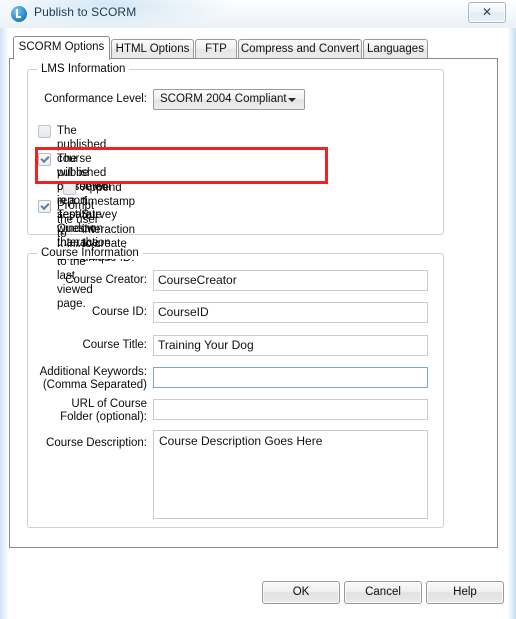 This screenshot has height=619, width=516. I want to click on course-title-input: Training Your Dog, so click(290, 345).